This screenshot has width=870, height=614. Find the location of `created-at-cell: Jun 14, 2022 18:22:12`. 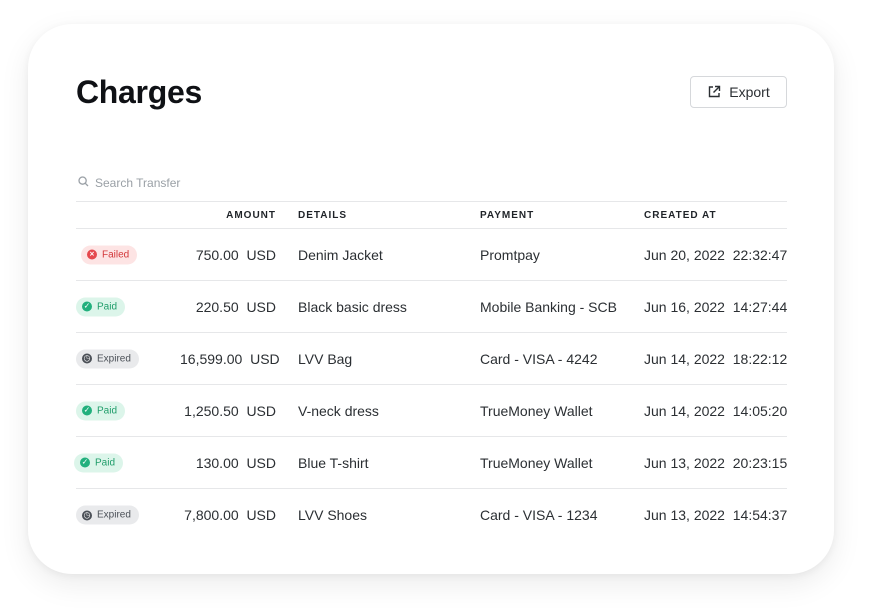

created-at-cell: Jun 14, 2022 18:22:12 is located at coordinates (715, 359).